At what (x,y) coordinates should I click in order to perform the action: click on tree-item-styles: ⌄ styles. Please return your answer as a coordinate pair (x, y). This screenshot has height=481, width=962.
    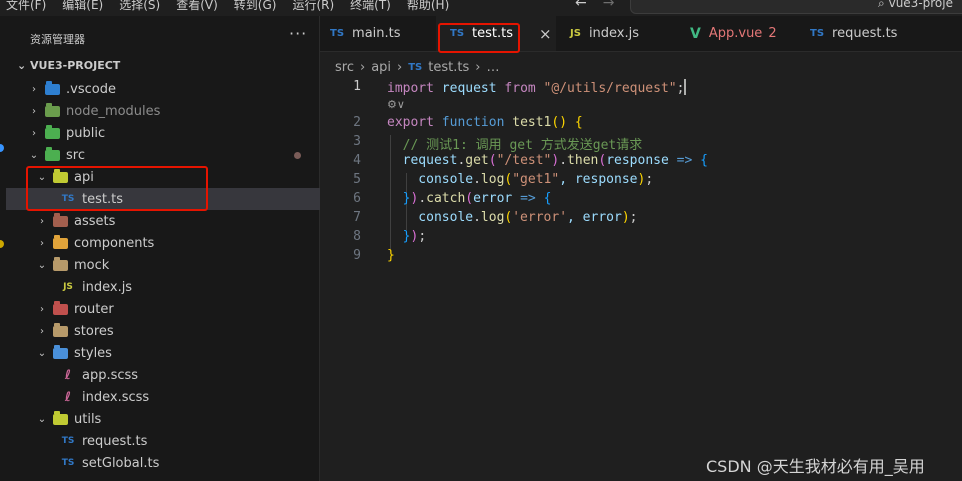
    Looking at the image, I should click on (177, 353).